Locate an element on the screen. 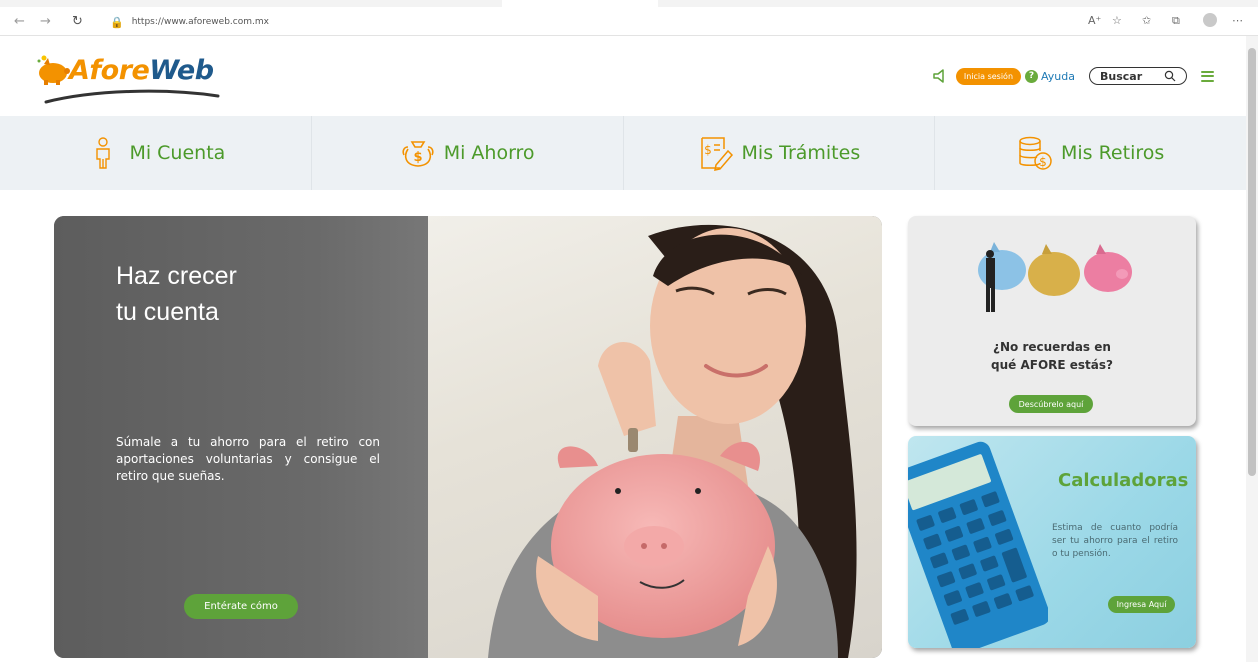  tab-strip is located at coordinates (629, 3).